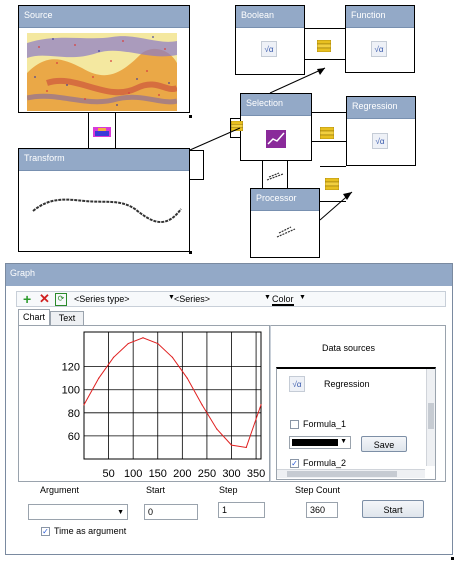 The width and height of the screenshot is (460, 565). Describe the element at coordinates (158, 474) in the screenshot. I see `x-tick-label: 150` at that location.